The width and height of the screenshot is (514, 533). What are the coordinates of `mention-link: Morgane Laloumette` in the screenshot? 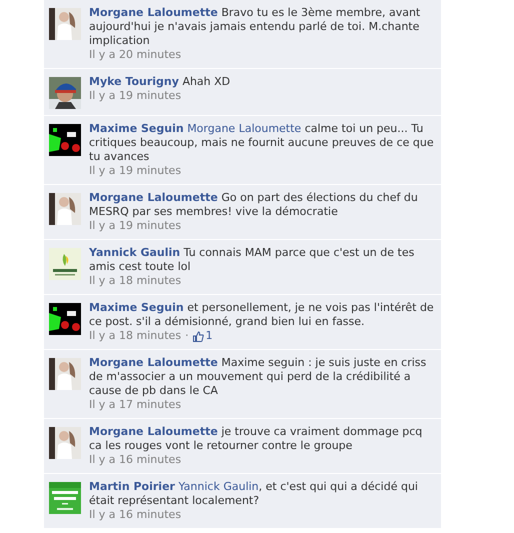 It's located at (244, 128).